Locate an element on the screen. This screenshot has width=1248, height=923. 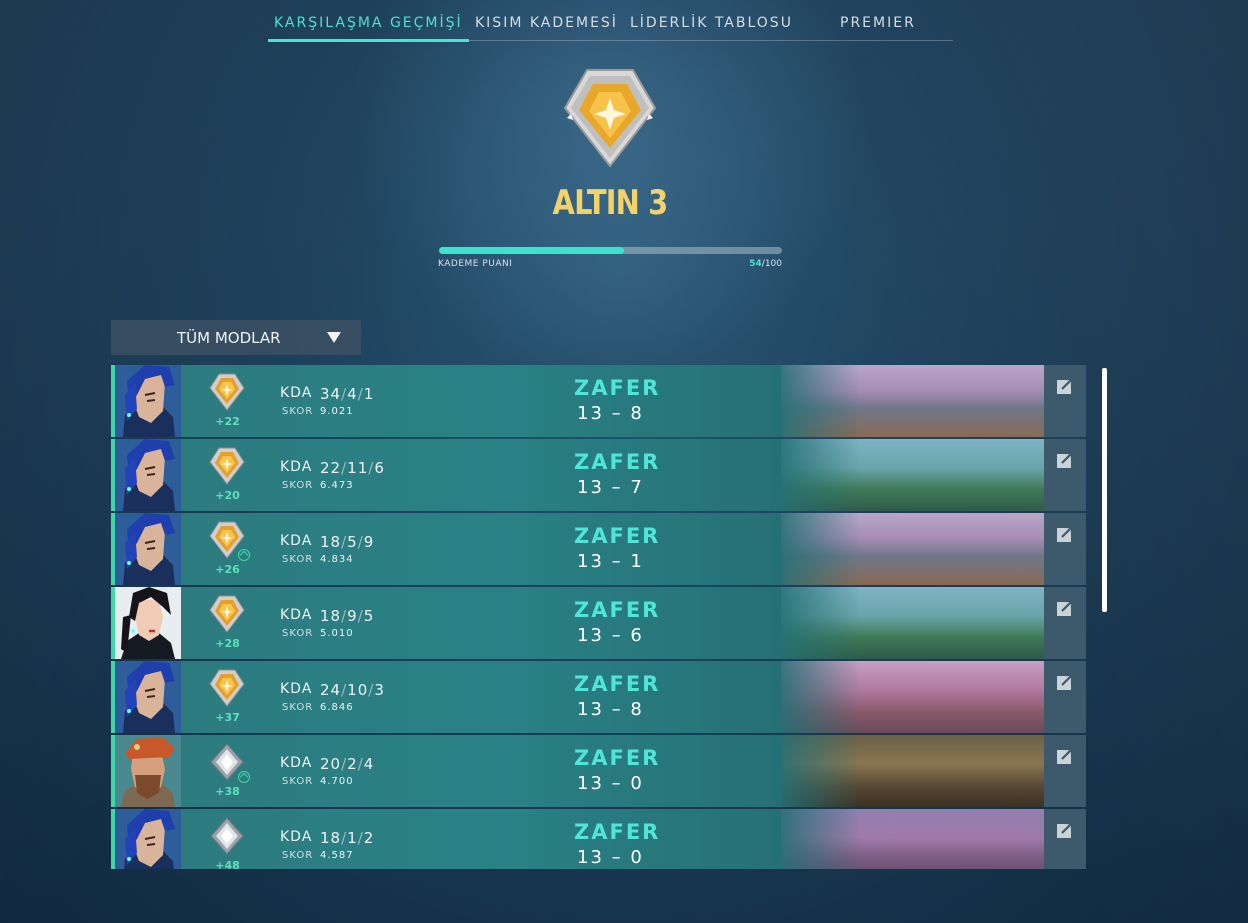
match-row: +37 KDA 24/10/3 SKOR 6.846 ZAFER 13 – 8 is located at coordinates (598, 697).